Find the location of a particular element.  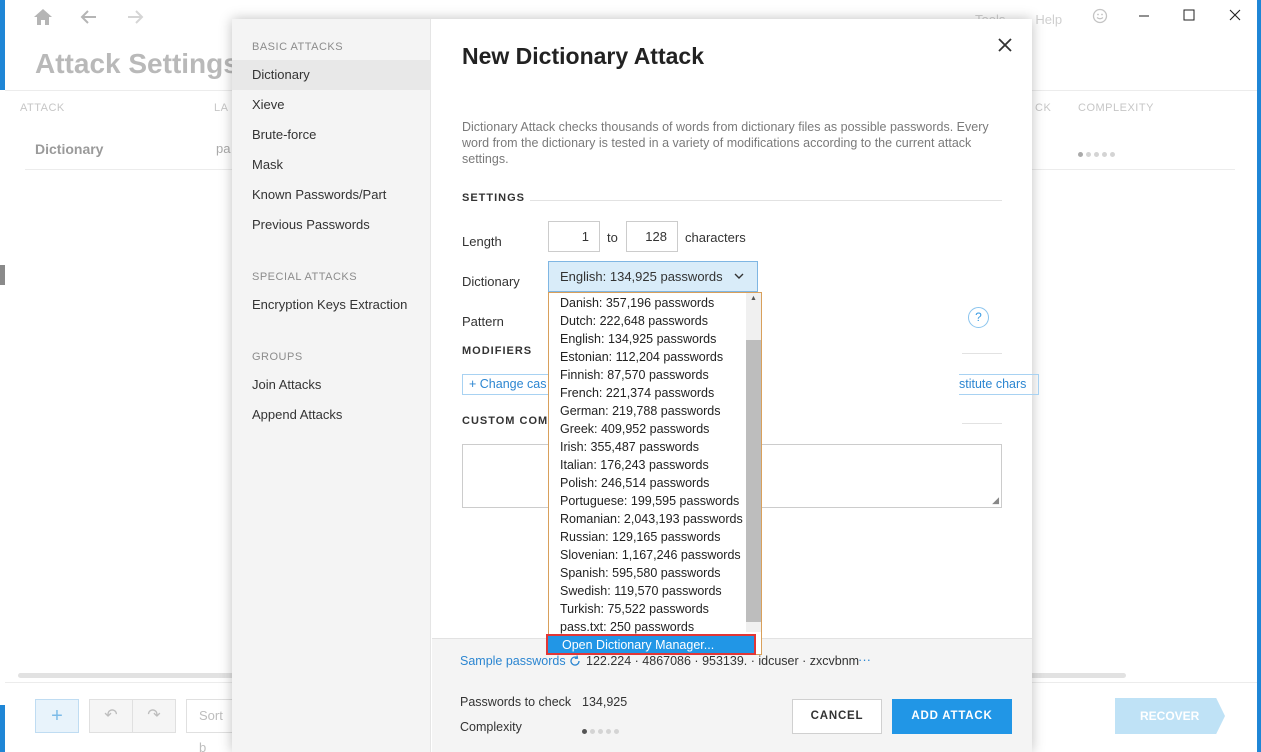

accent-strip-top is located at coordinates (2, 45).